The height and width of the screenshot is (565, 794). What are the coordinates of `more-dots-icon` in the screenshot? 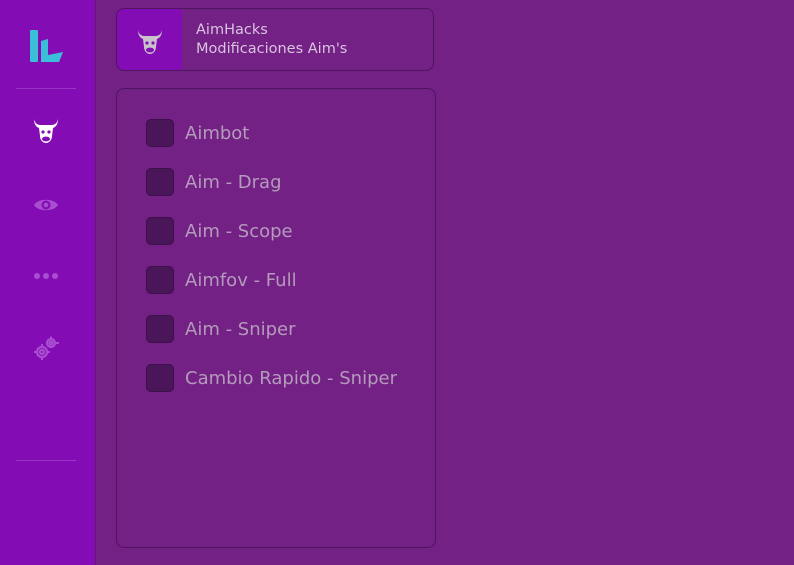 It's located at (46, 276).